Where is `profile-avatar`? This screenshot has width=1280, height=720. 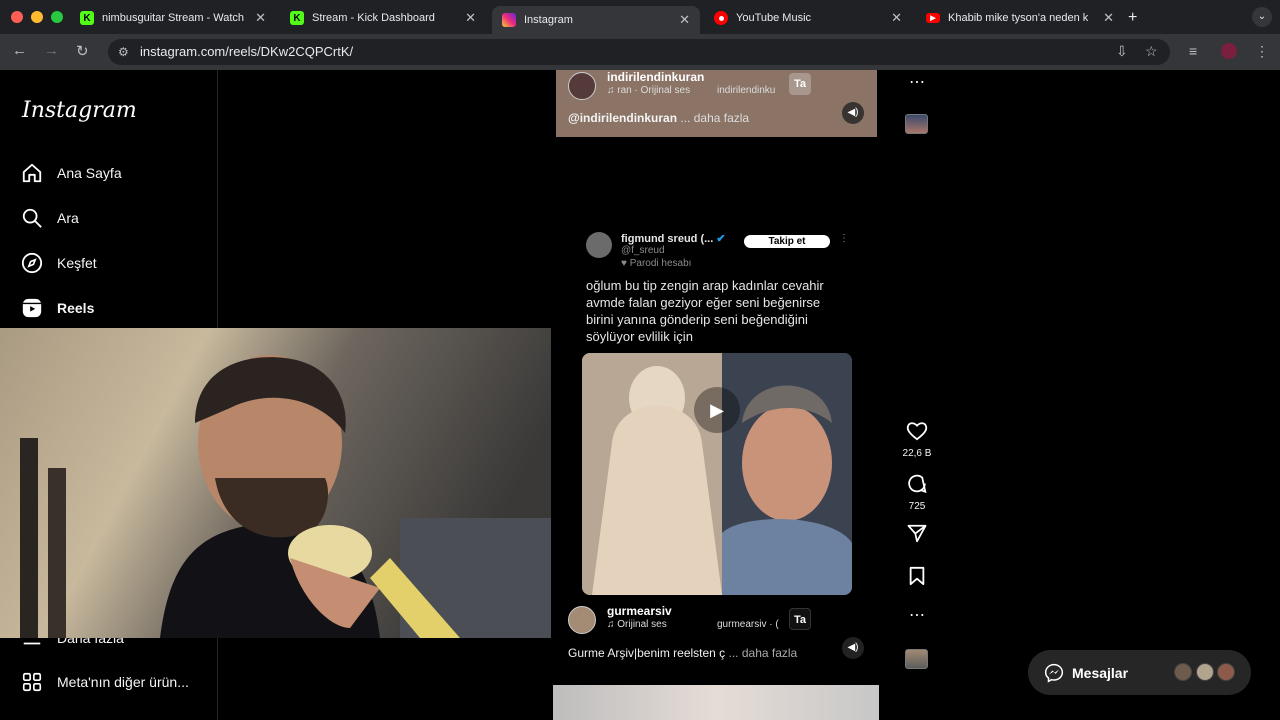
profile-avatar is located at coordinates (1229, 51).